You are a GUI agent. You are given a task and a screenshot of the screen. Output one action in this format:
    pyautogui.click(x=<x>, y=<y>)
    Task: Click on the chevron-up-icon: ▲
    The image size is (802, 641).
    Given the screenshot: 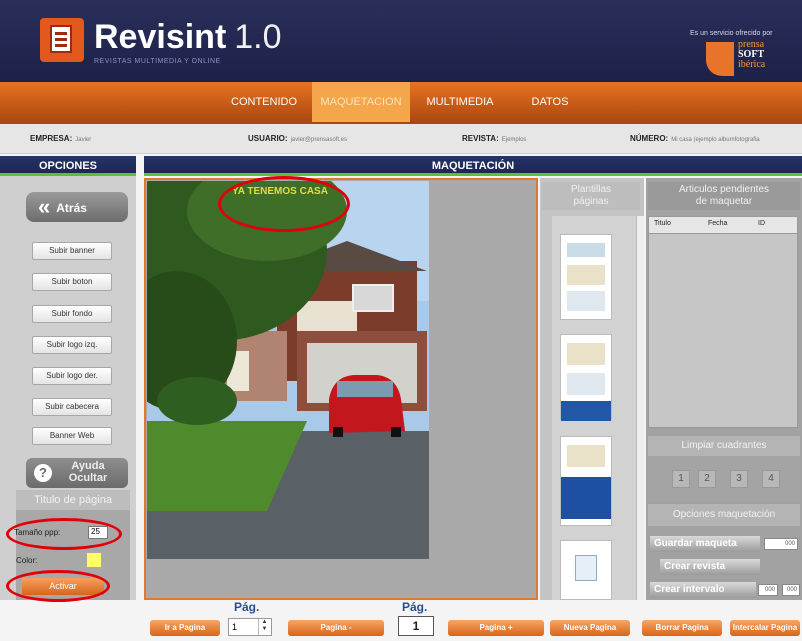 What is the action you would take?
    pyautogui.click(x=264, y=622)
    